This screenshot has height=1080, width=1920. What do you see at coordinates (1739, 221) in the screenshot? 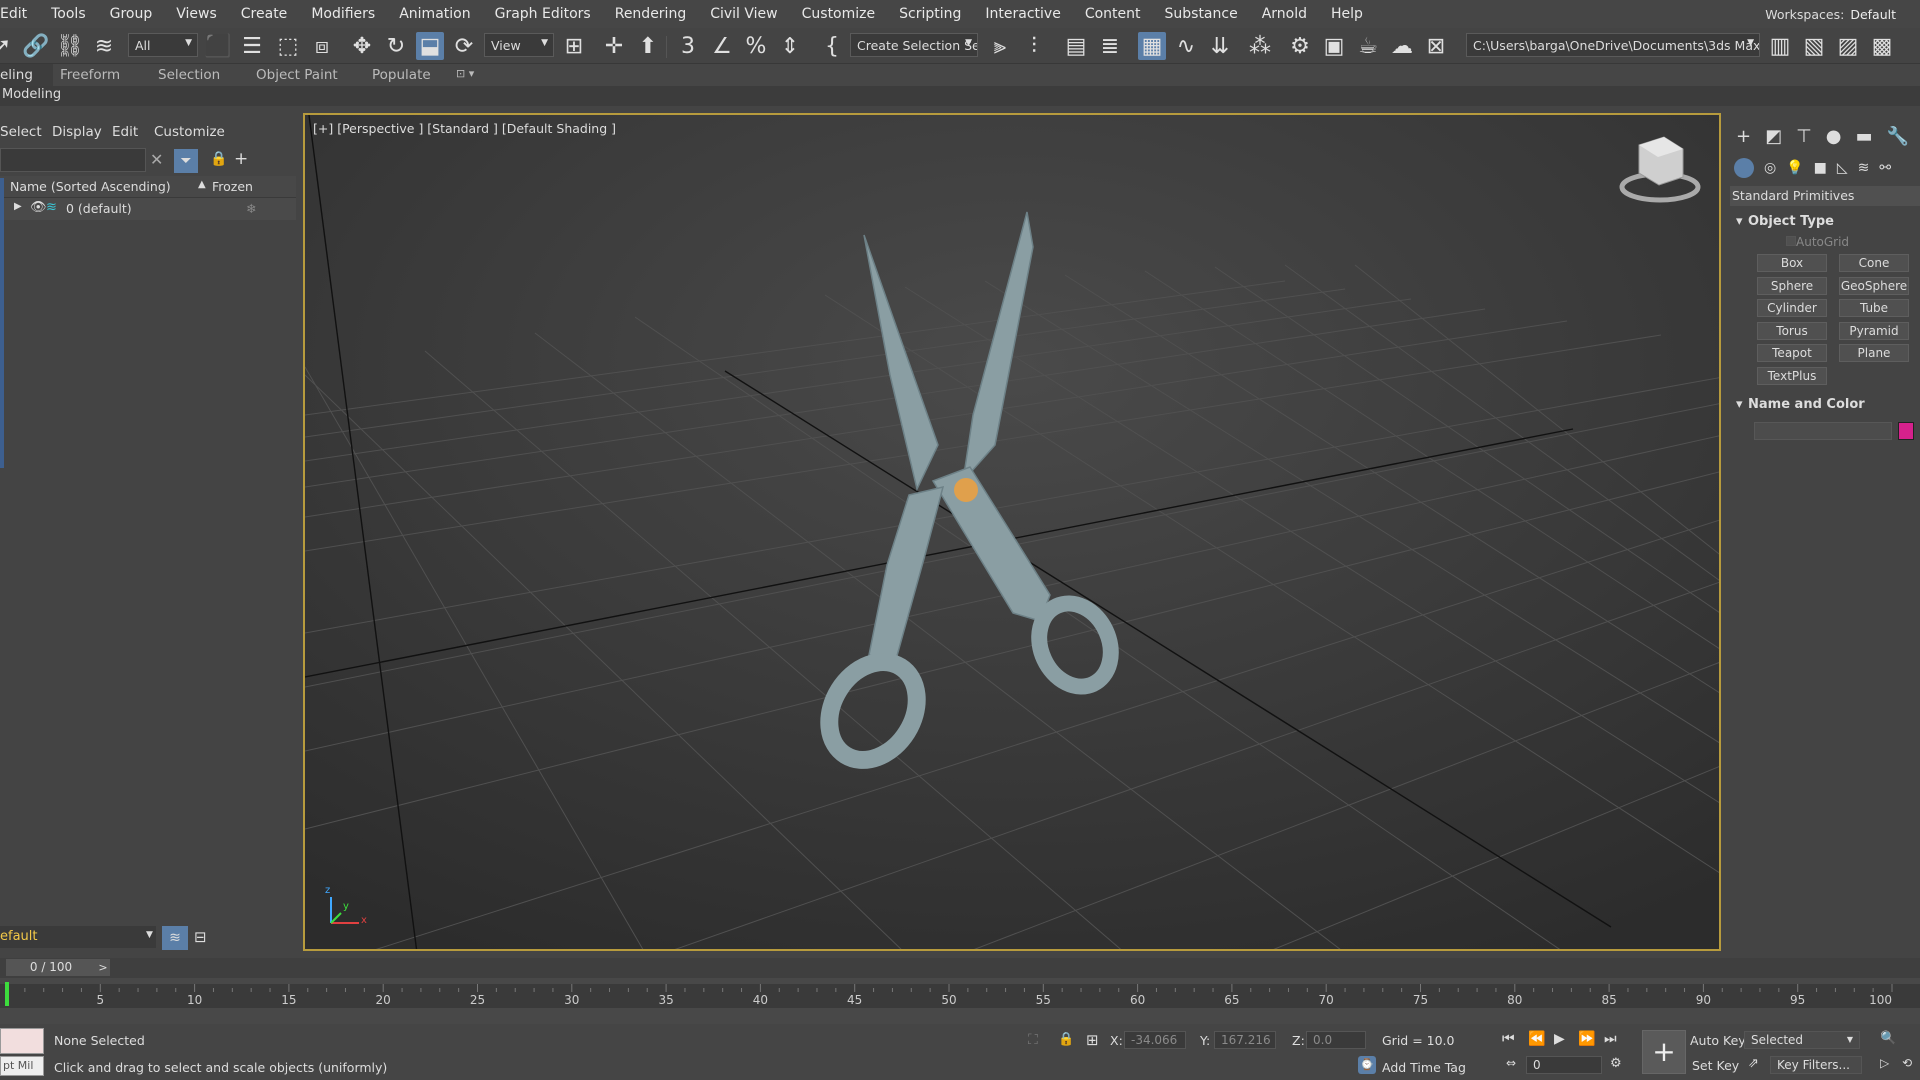
I see `object-type-rollout-toggle: ▾` at bounding box center [1739, 221].